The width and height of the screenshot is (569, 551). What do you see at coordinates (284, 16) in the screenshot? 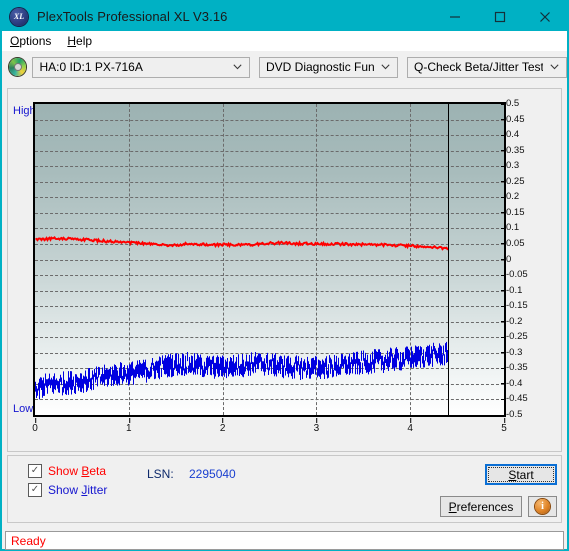
I see `title-bar: XL PlexTools Professional XL V3.16` at bounding box center [284, 16].